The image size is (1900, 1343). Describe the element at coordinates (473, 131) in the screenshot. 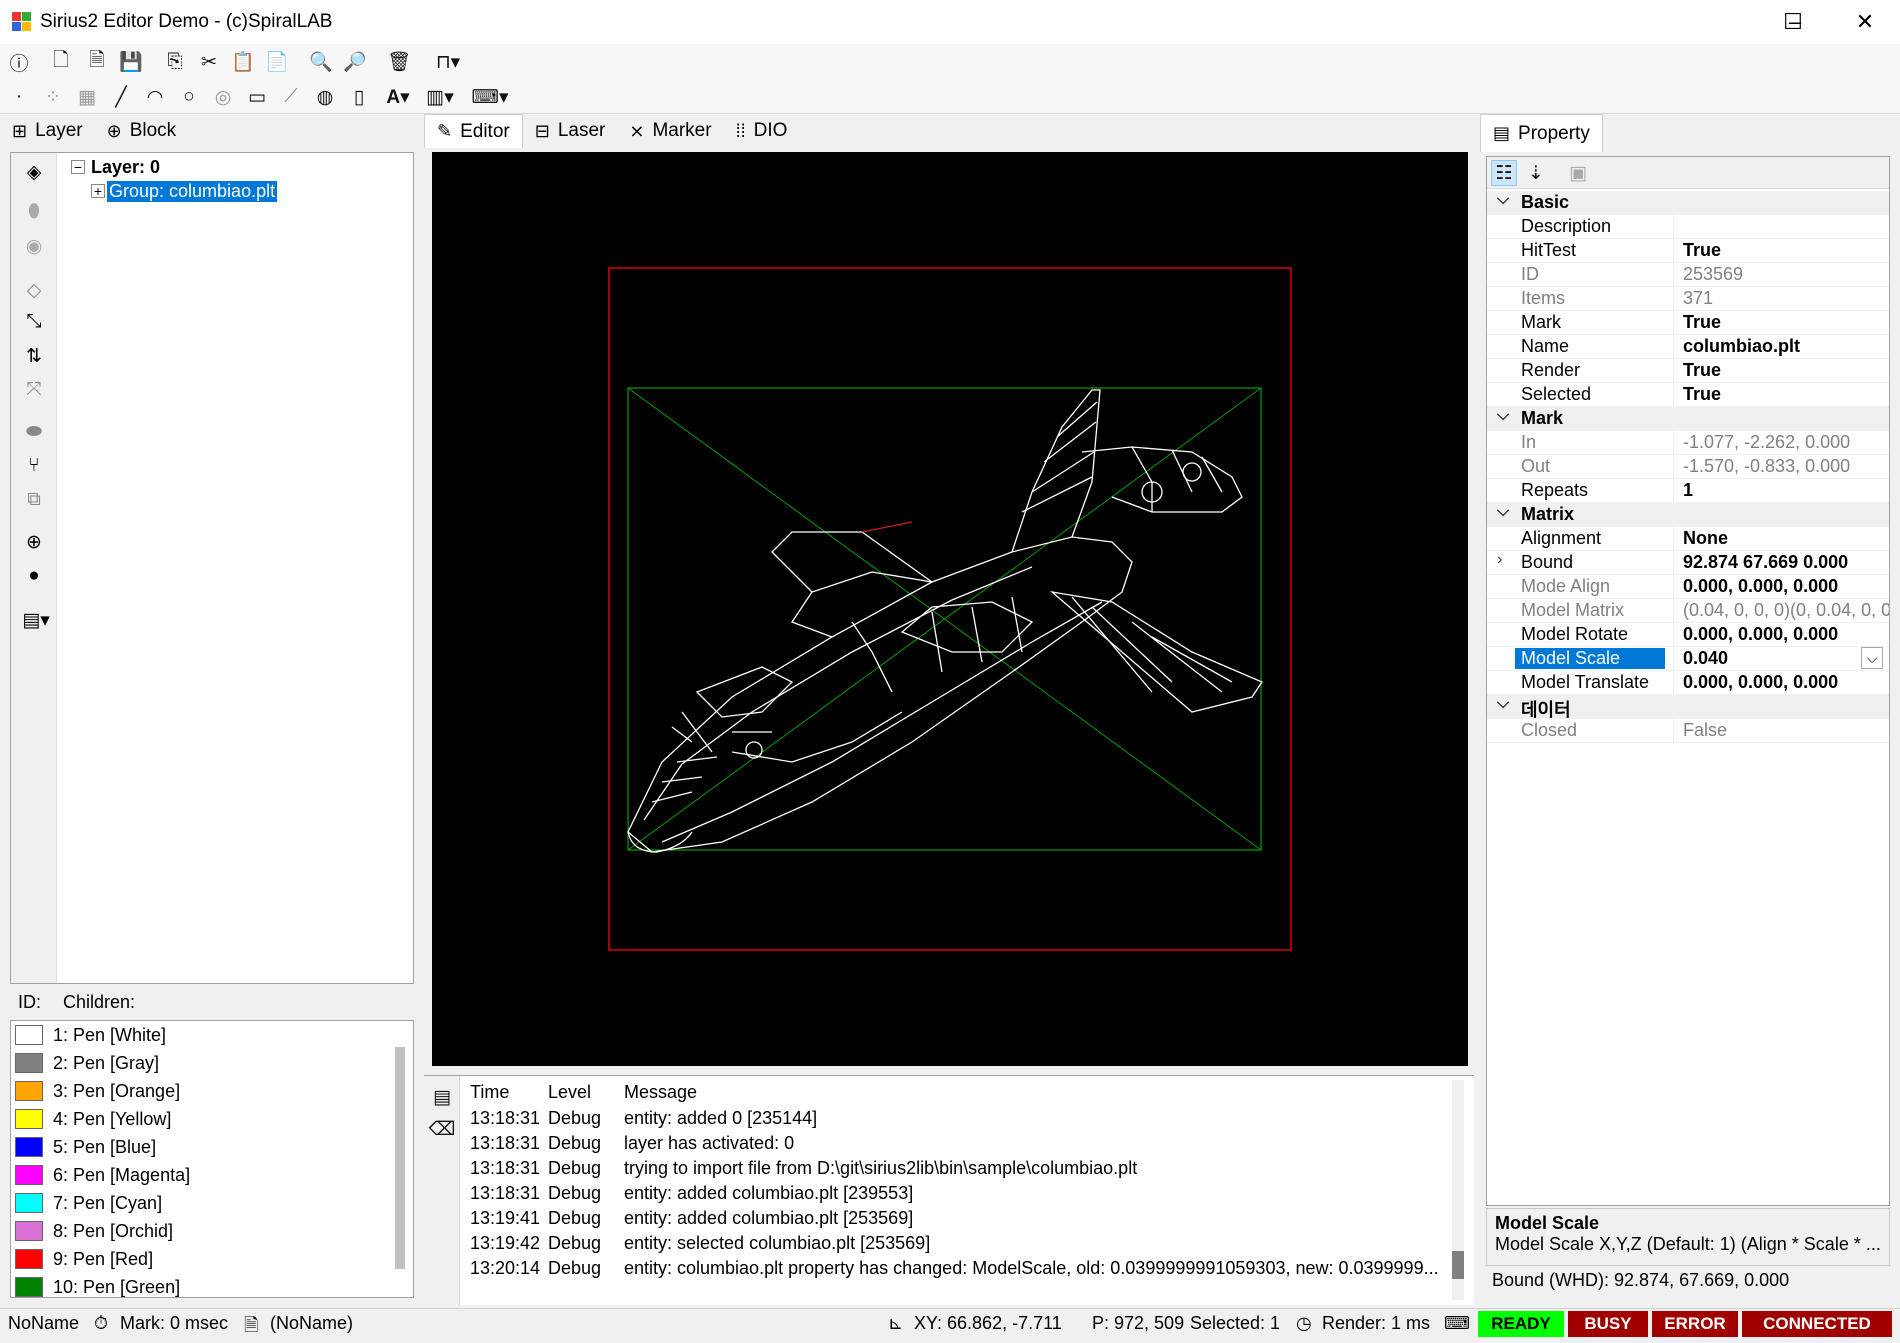

I see `tab-editor: ✎ Editor` at that location.